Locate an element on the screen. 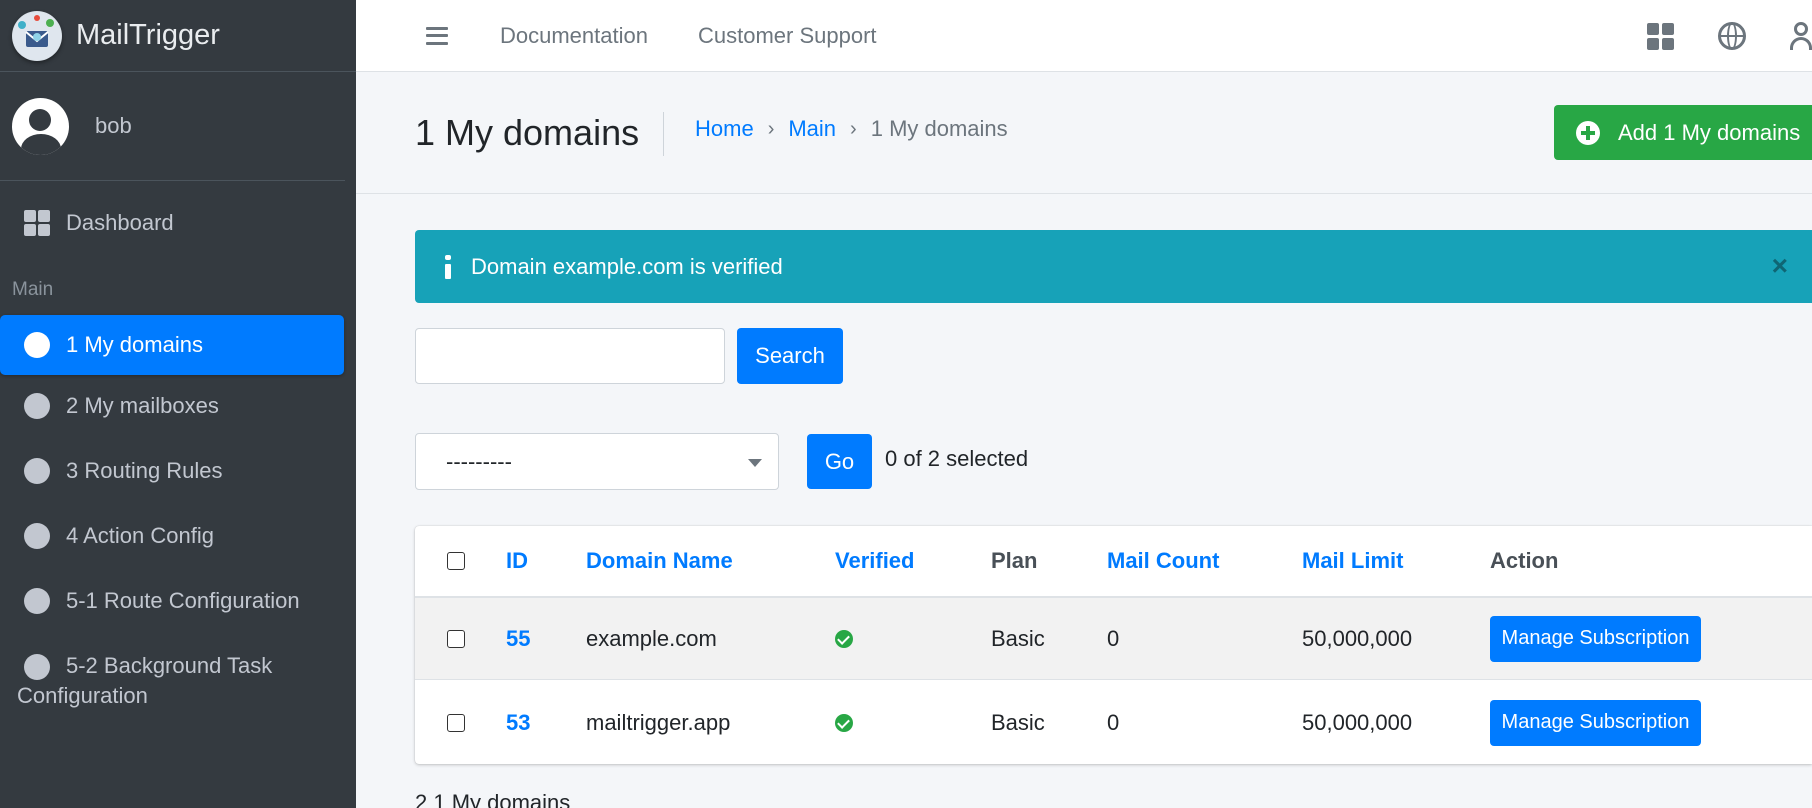 This screenshot has height=808, width=1812. globe-icon is located at coordinates (1732, 36).